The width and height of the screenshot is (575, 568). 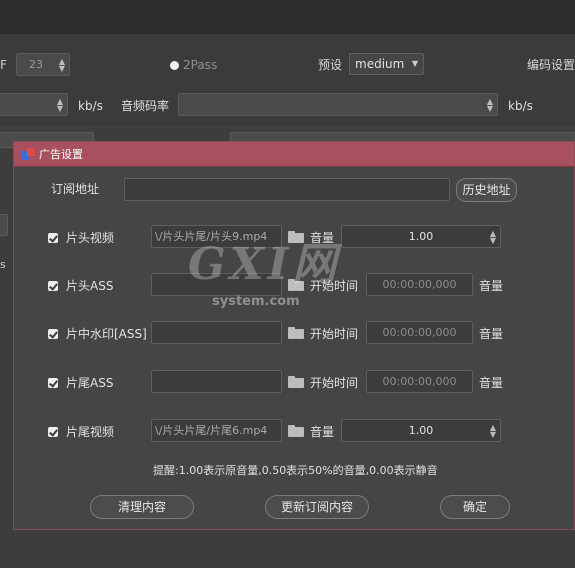 What do you see at coordinates (90, 383) in the screenshot?
I see `row-label-outro-ass: 片尾ASS` at bounding box center [90, 383].